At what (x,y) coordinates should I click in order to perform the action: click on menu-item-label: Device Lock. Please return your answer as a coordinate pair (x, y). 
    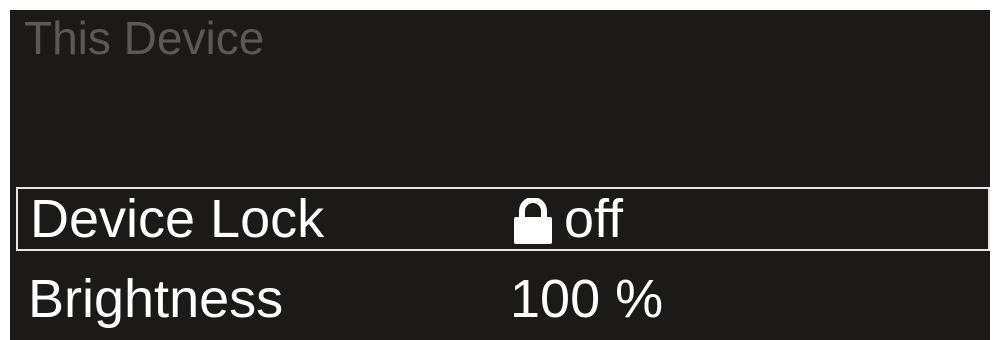
    Looking at the image, I should click on (177, 219).